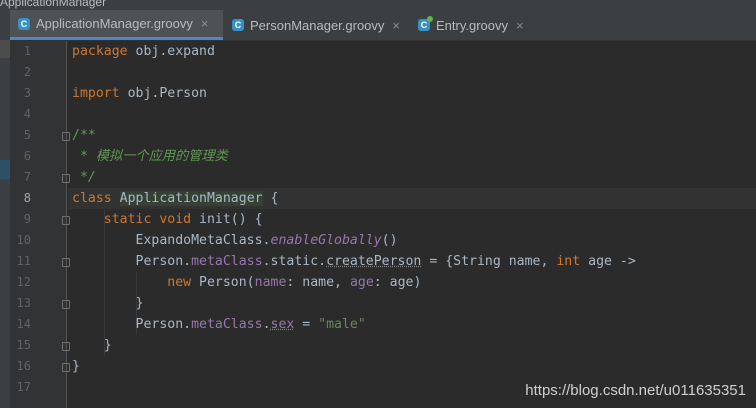  I want to click on code-token: obj.Person, so click(163, 93).